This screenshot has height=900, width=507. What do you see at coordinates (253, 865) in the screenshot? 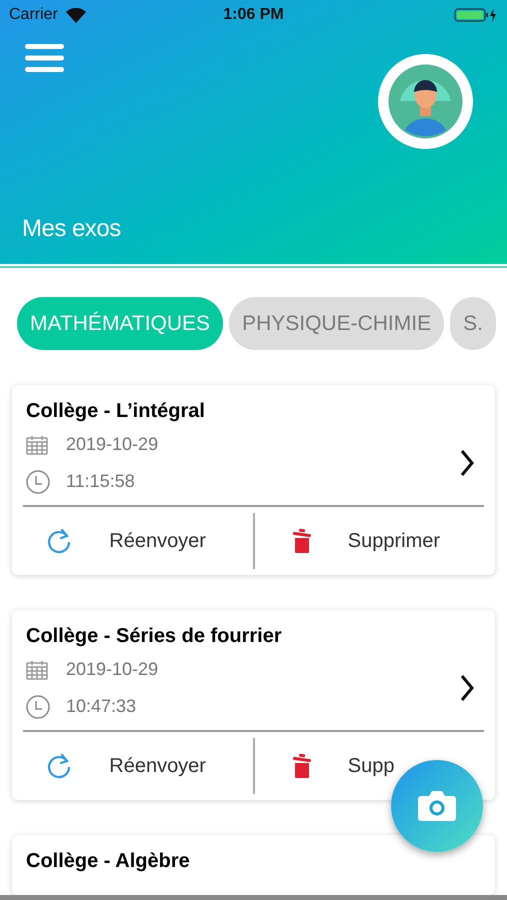
I see `exercise-card: Collège - Algèbre` at bounding box center [253, 865].